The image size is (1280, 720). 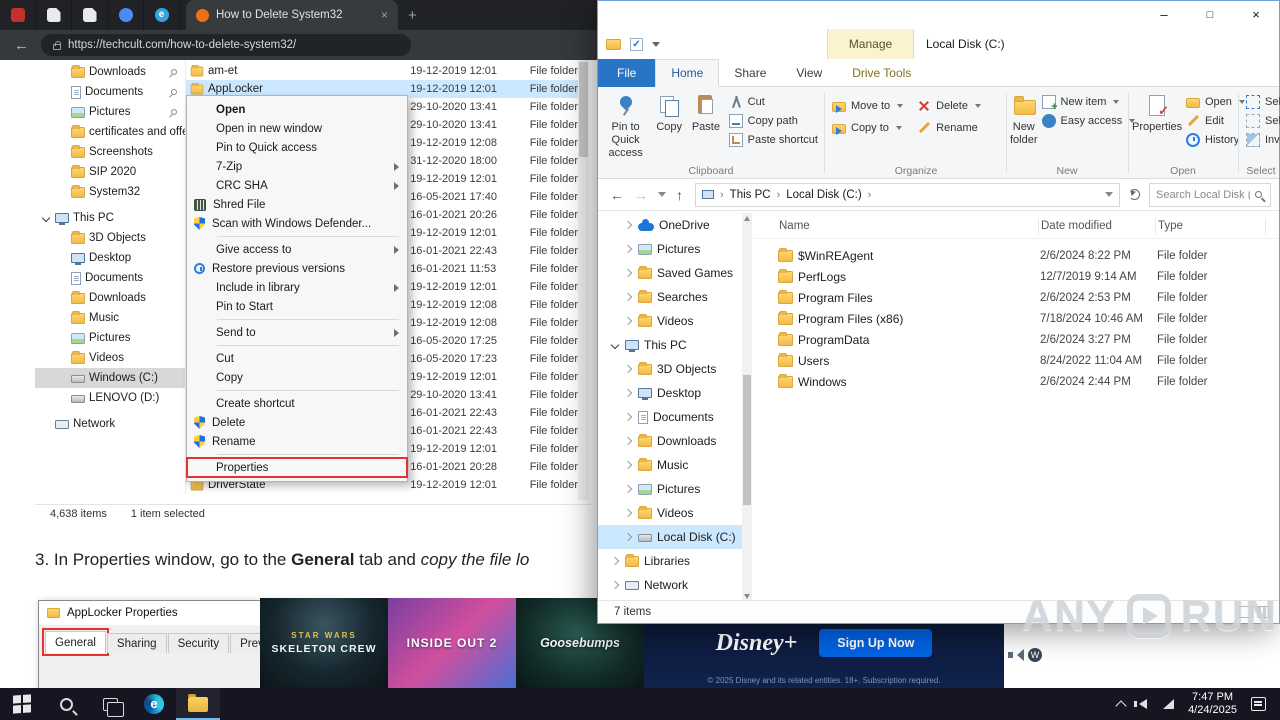 What do you see at coordinates (1210, 15) in the screenshot?
I see `maximize-button: □` at bounding box center [1210, 15].